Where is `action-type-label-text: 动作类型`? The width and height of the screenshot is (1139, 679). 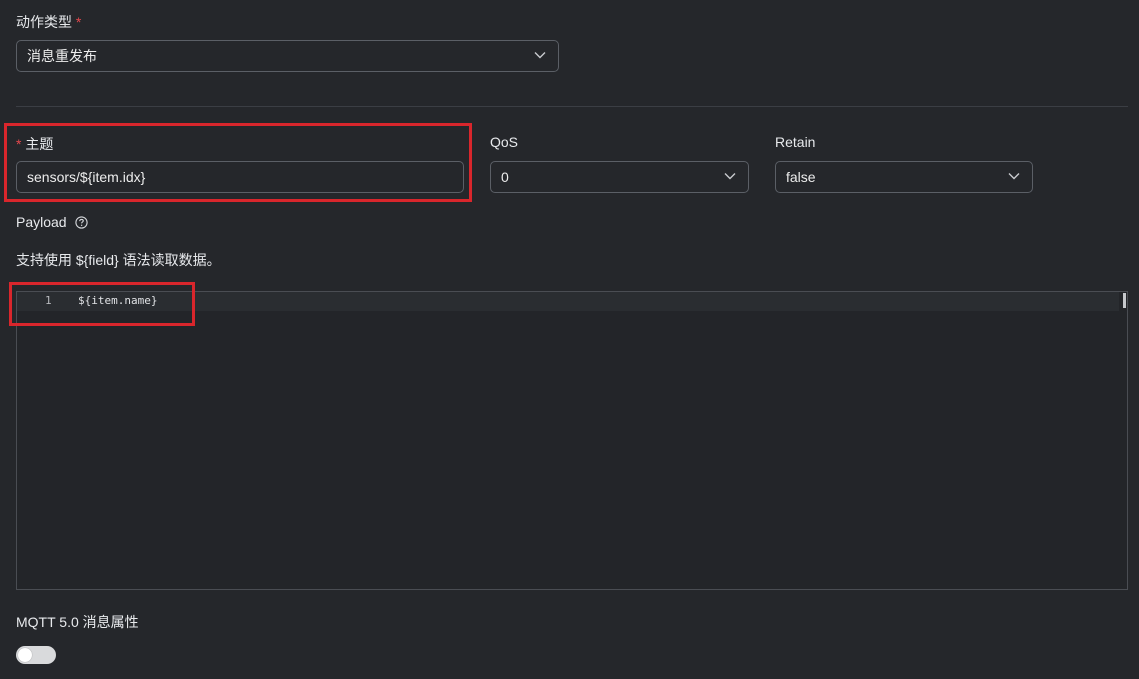 action-type-label-text: 动作类型 is located at coordinates (44, 22).